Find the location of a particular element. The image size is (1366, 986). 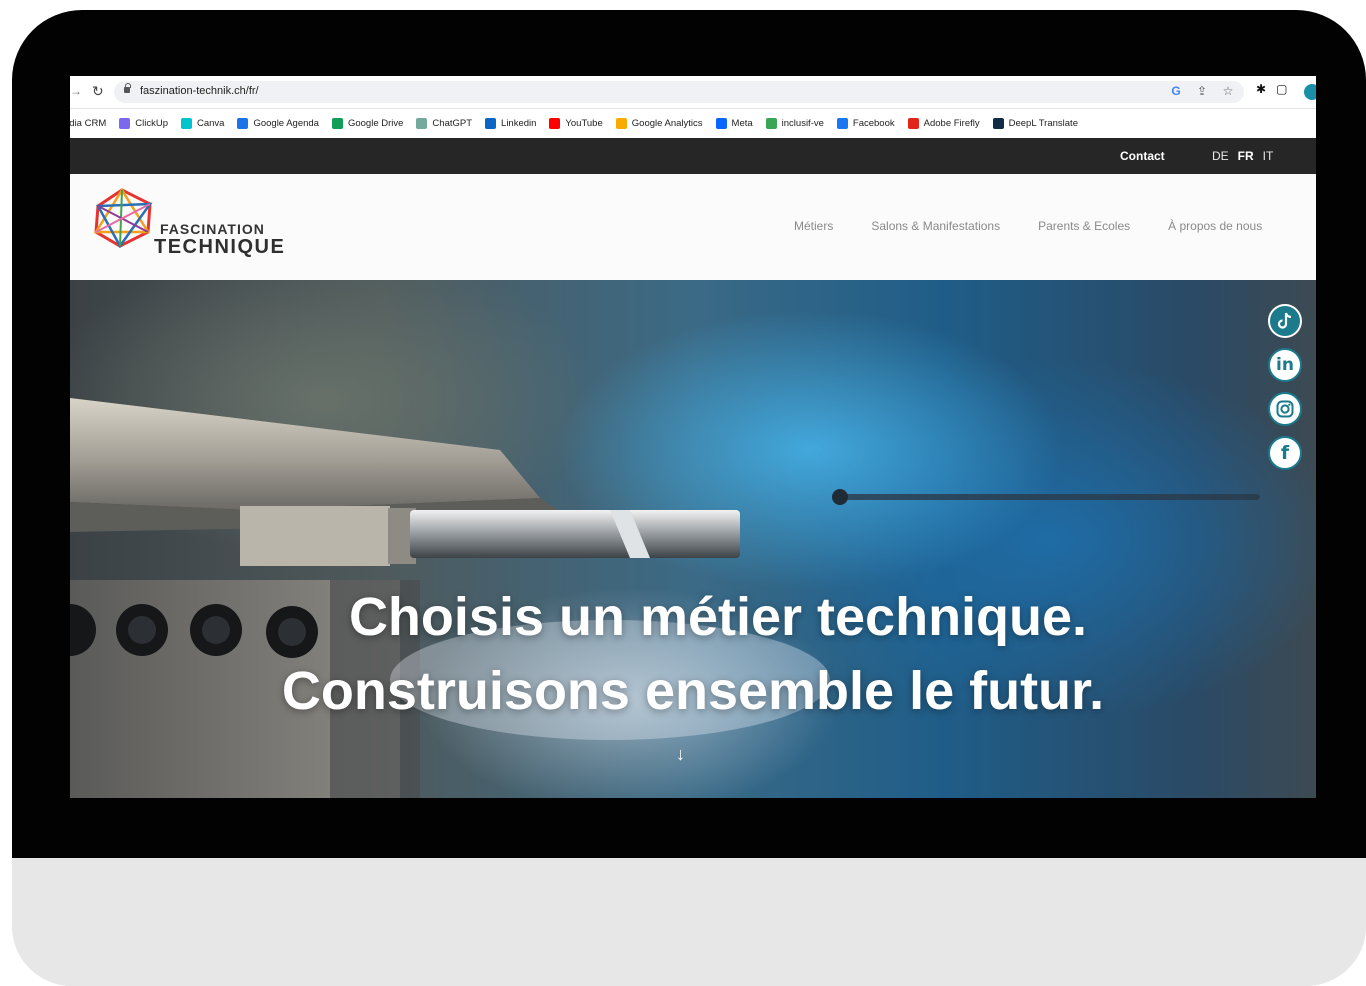

address-bar-row: → ↻ faszination-technik.ch/fr/ G ⇪ ☆ ✱ ▢ is located at coordinates (693, 92).